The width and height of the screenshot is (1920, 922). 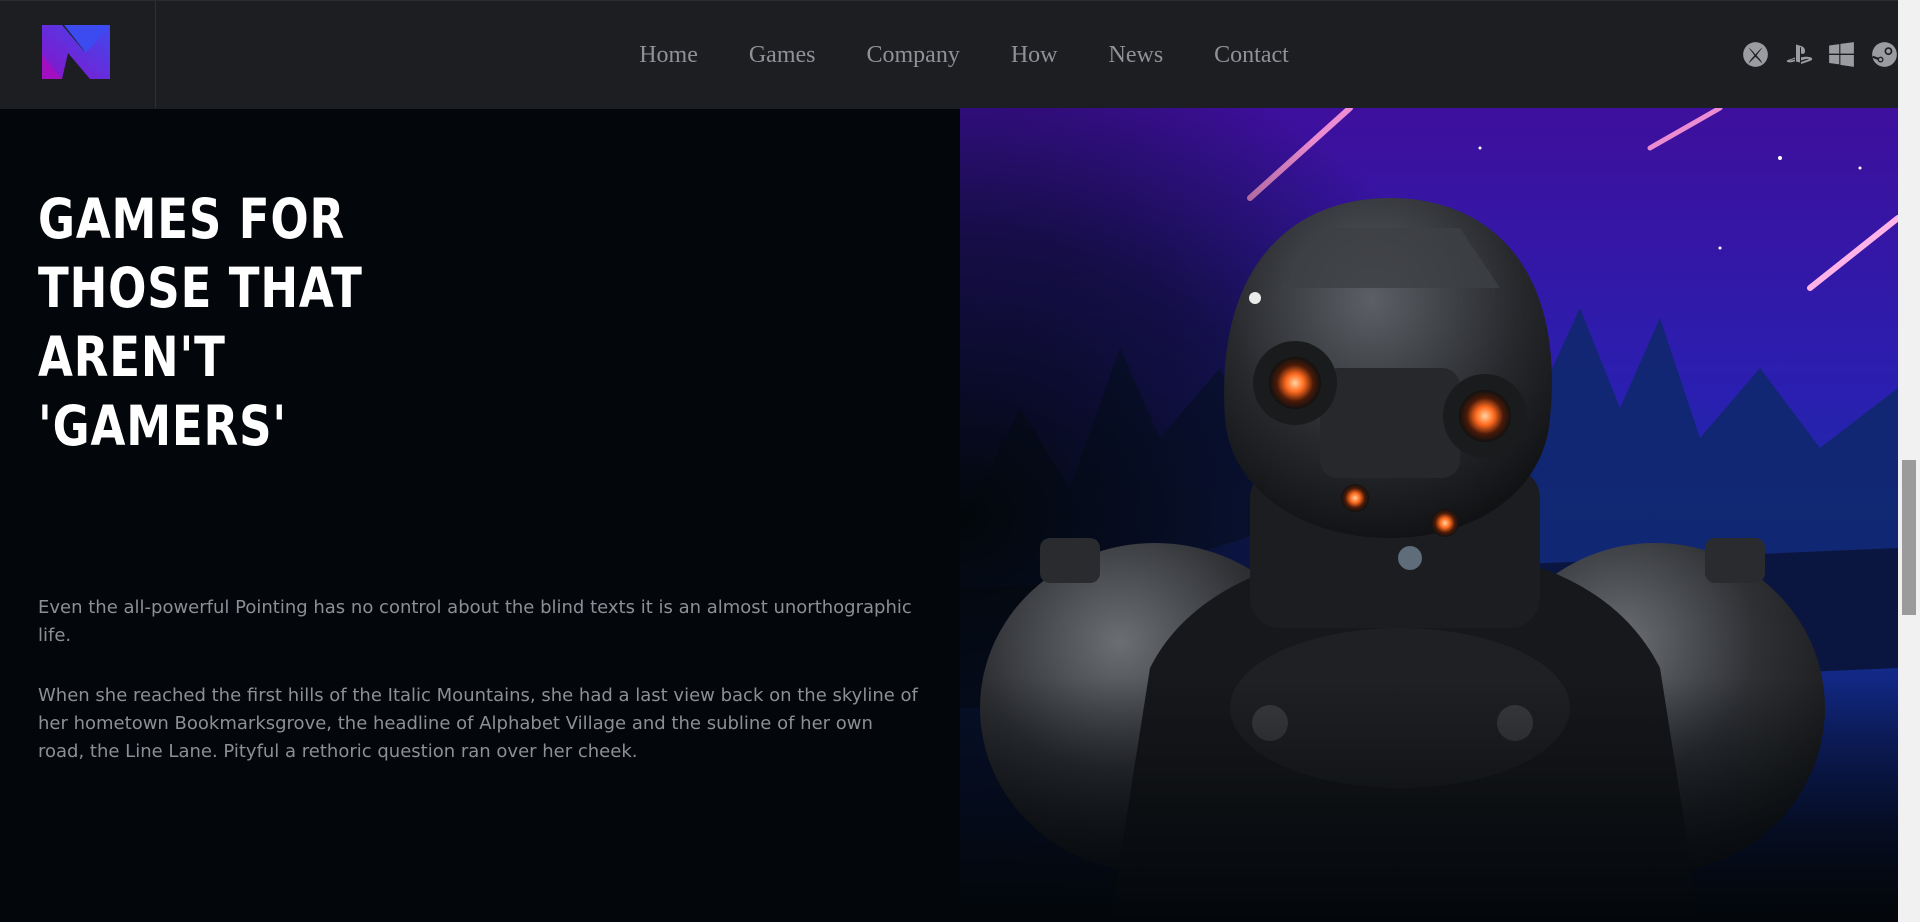 What do you see at coordinates (1136, 55) in the screenshot?
I see `nav-news: News` at bounding box center [1136, 55].